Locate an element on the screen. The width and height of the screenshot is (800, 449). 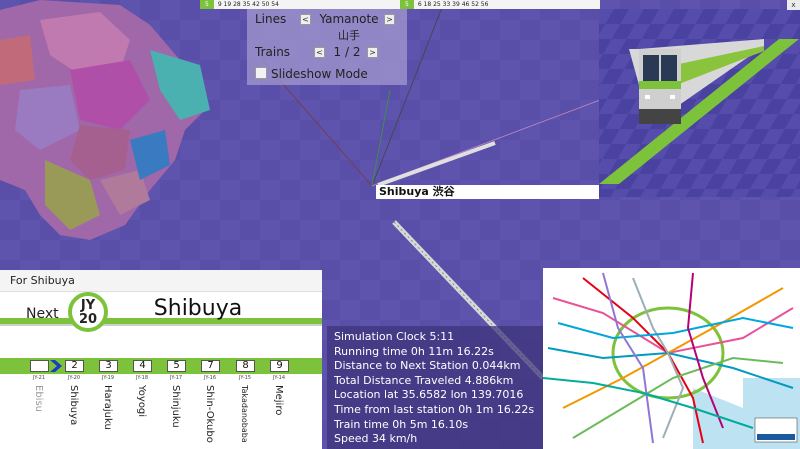
stop-code: JY-16 is located at coordinates (210, 378).